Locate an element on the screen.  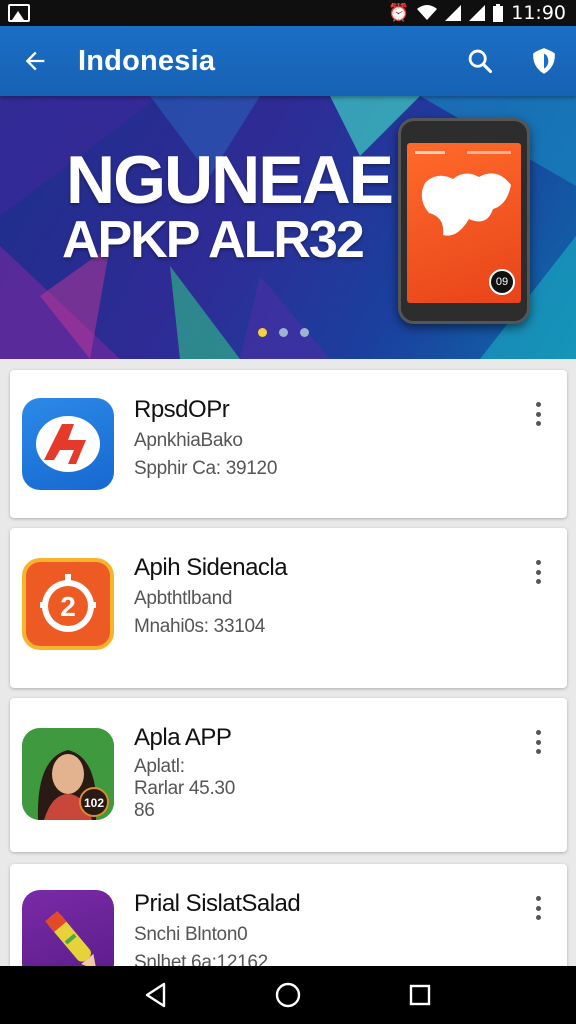
app-subtitle: ApnkhiaBako is located at coordinates (188, 440).